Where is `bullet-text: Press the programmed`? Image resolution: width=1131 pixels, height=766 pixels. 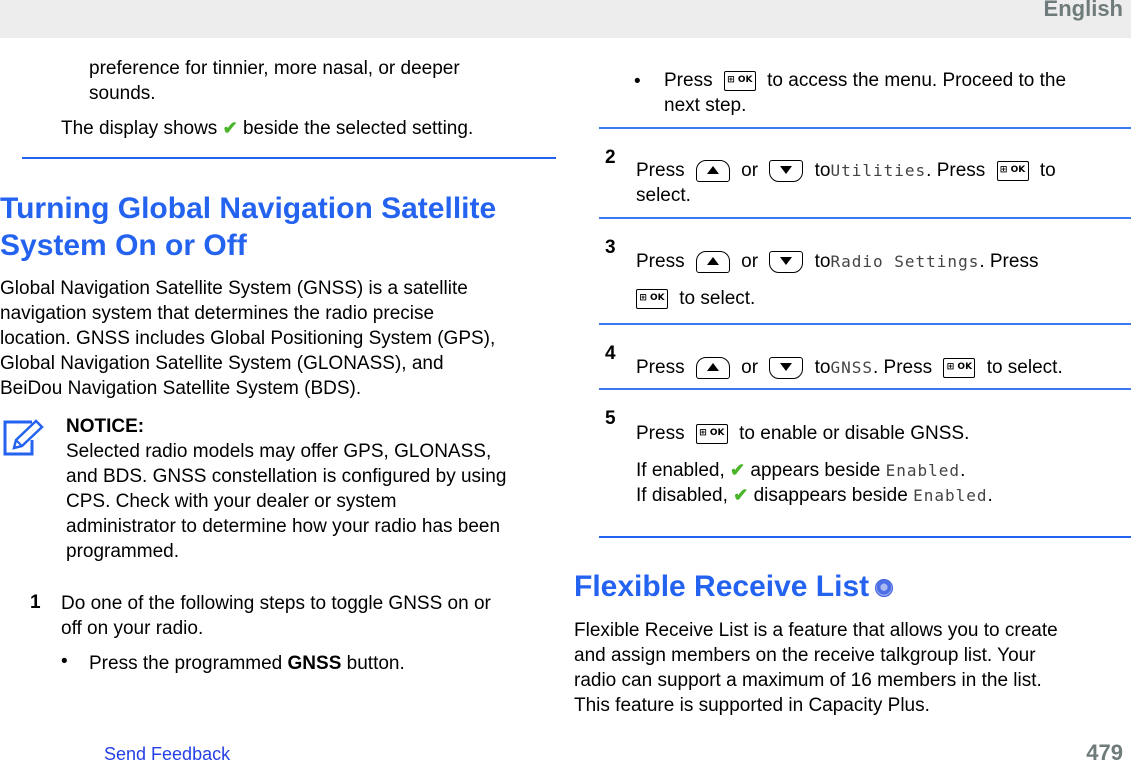 bullet-text: Press the programmed is located at coordinates (186, 663).